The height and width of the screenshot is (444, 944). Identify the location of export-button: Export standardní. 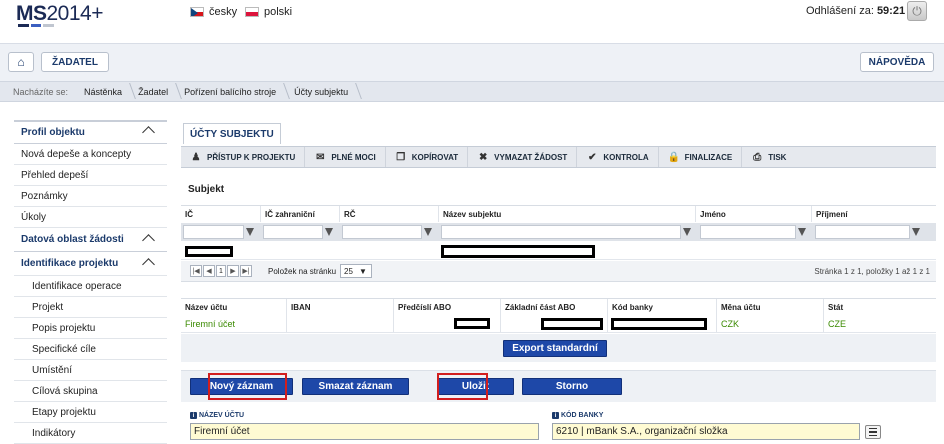
(555, 348).